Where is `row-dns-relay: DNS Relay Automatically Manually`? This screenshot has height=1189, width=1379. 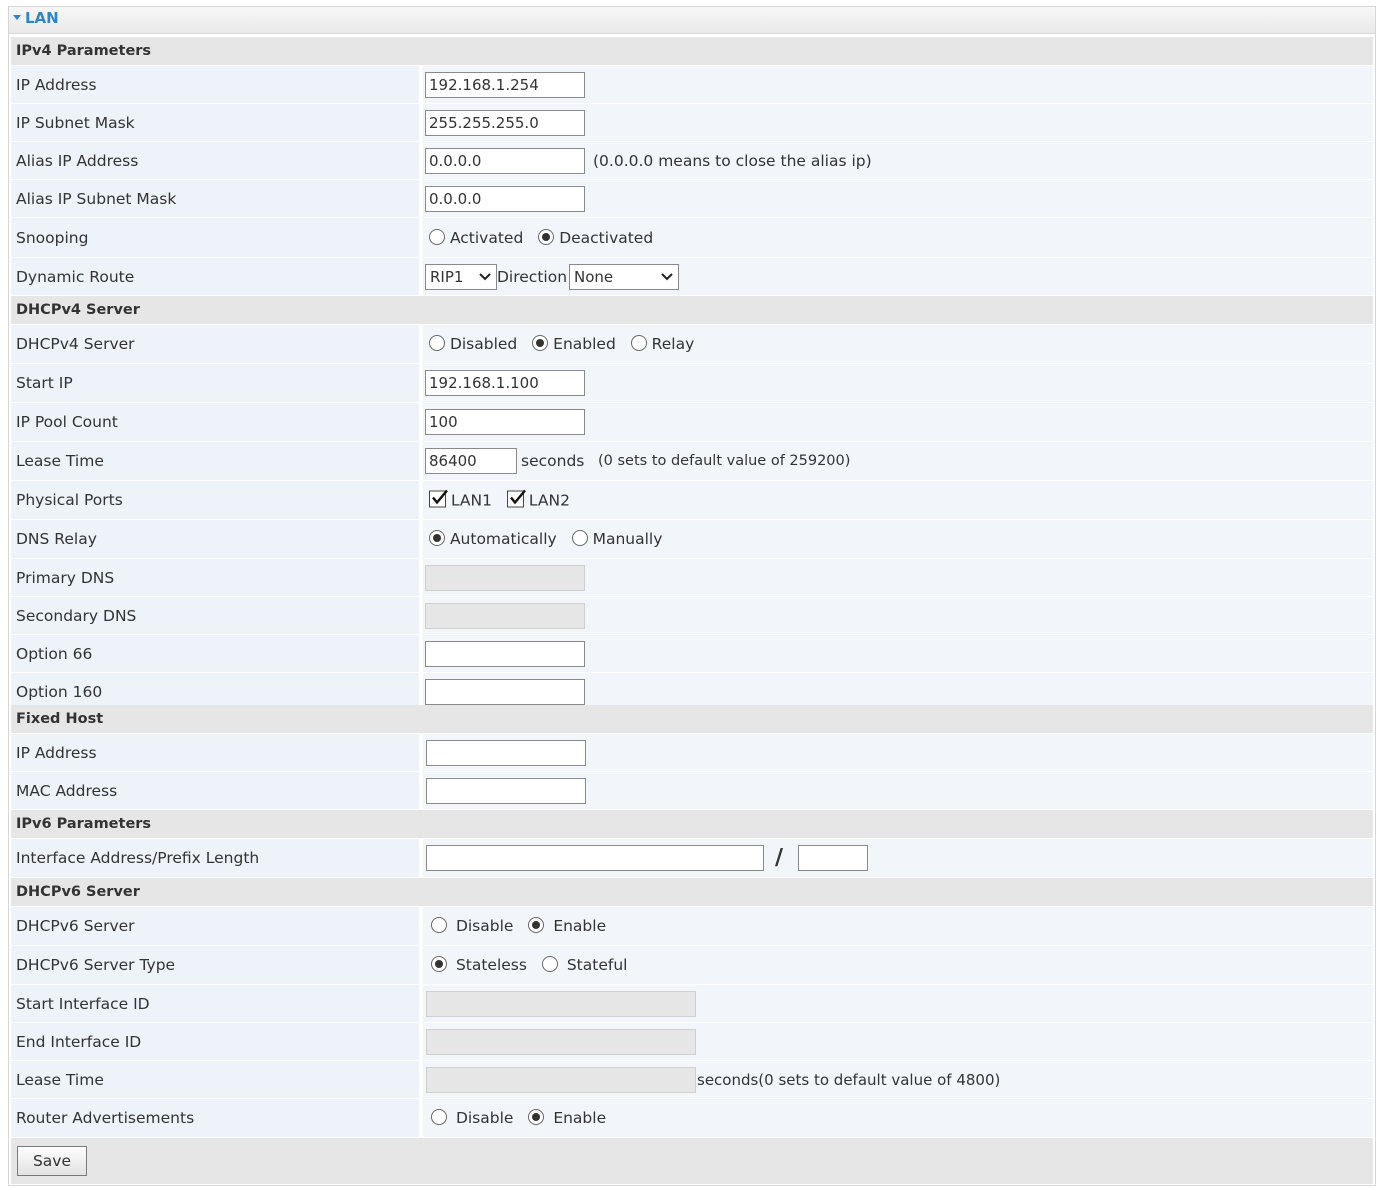 row-dns-relay: DNS Relay Automatically Manually is located at coordinates (692, 539).